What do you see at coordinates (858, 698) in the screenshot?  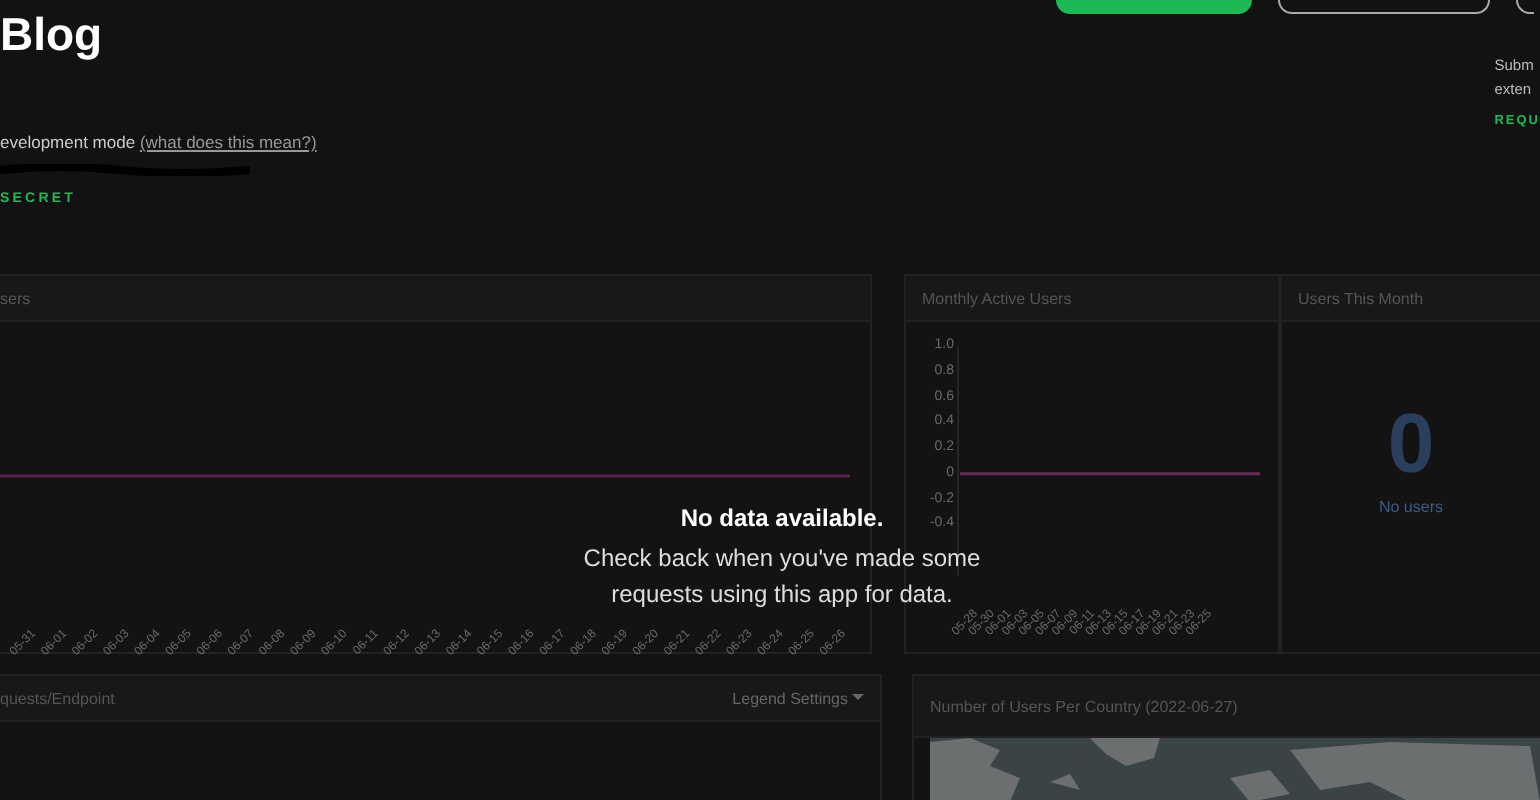 I see `caret-icon` at bounding box center [858, 698].